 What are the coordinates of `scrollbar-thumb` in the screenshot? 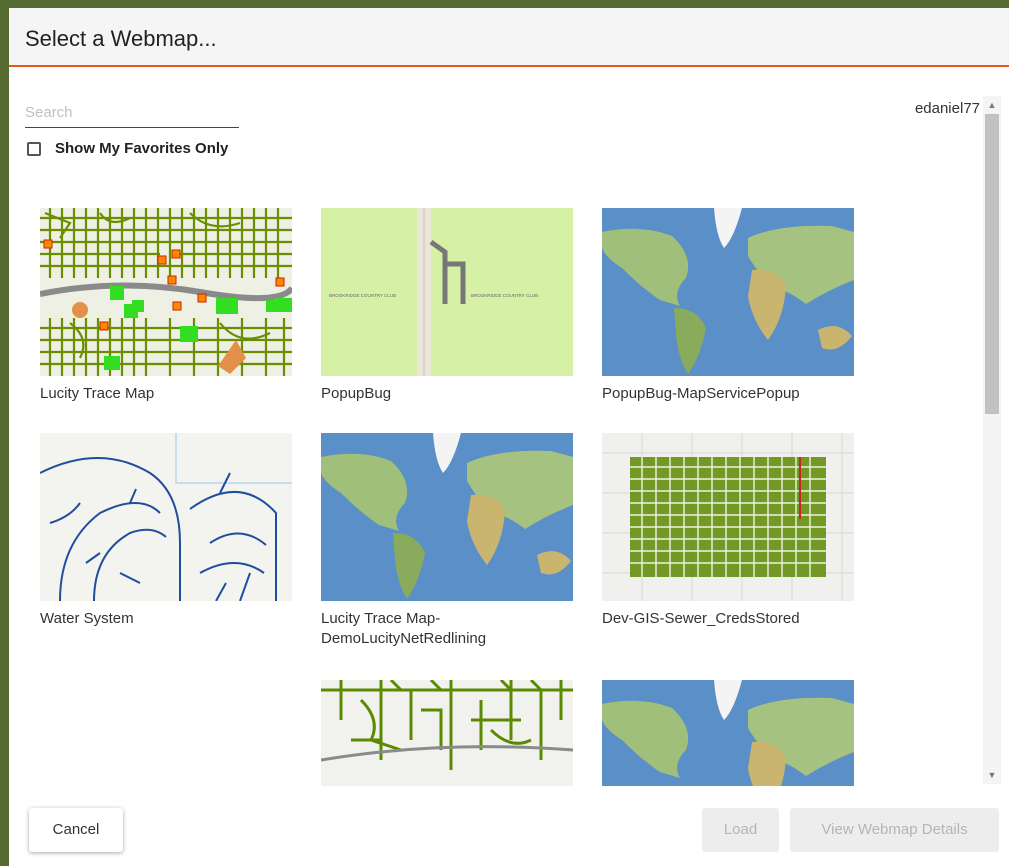 It's located at (992, 264).